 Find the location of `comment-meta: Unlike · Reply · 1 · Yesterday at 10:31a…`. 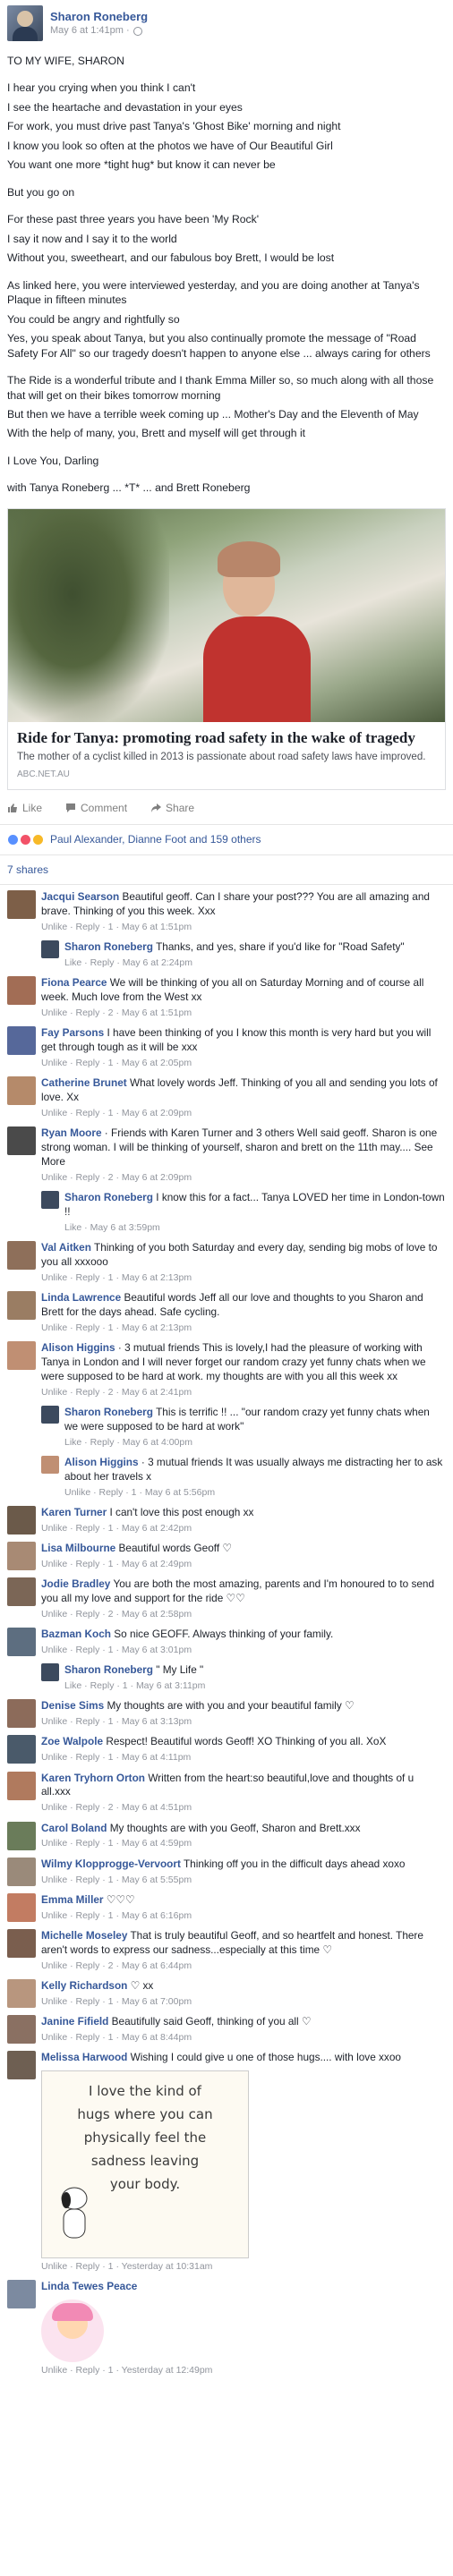

comment-meta: Unlike · Reply · 1 · Yesterday at 10:31a… is located at coordinates (243, 2266).